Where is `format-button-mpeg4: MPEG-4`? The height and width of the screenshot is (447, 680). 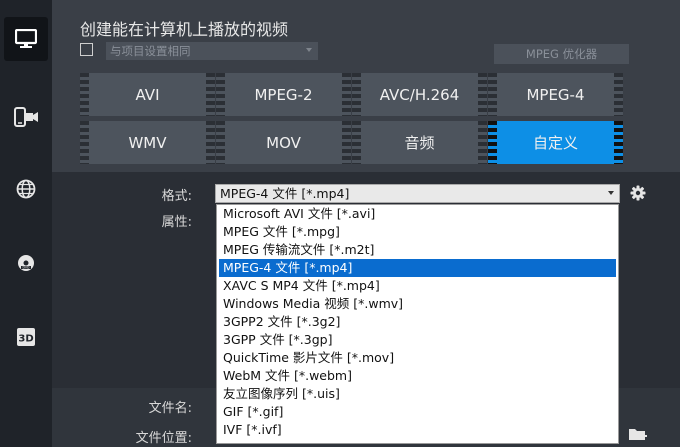
format-button-mpeg4: MPEG-4 is located at coordinates (555, 94).